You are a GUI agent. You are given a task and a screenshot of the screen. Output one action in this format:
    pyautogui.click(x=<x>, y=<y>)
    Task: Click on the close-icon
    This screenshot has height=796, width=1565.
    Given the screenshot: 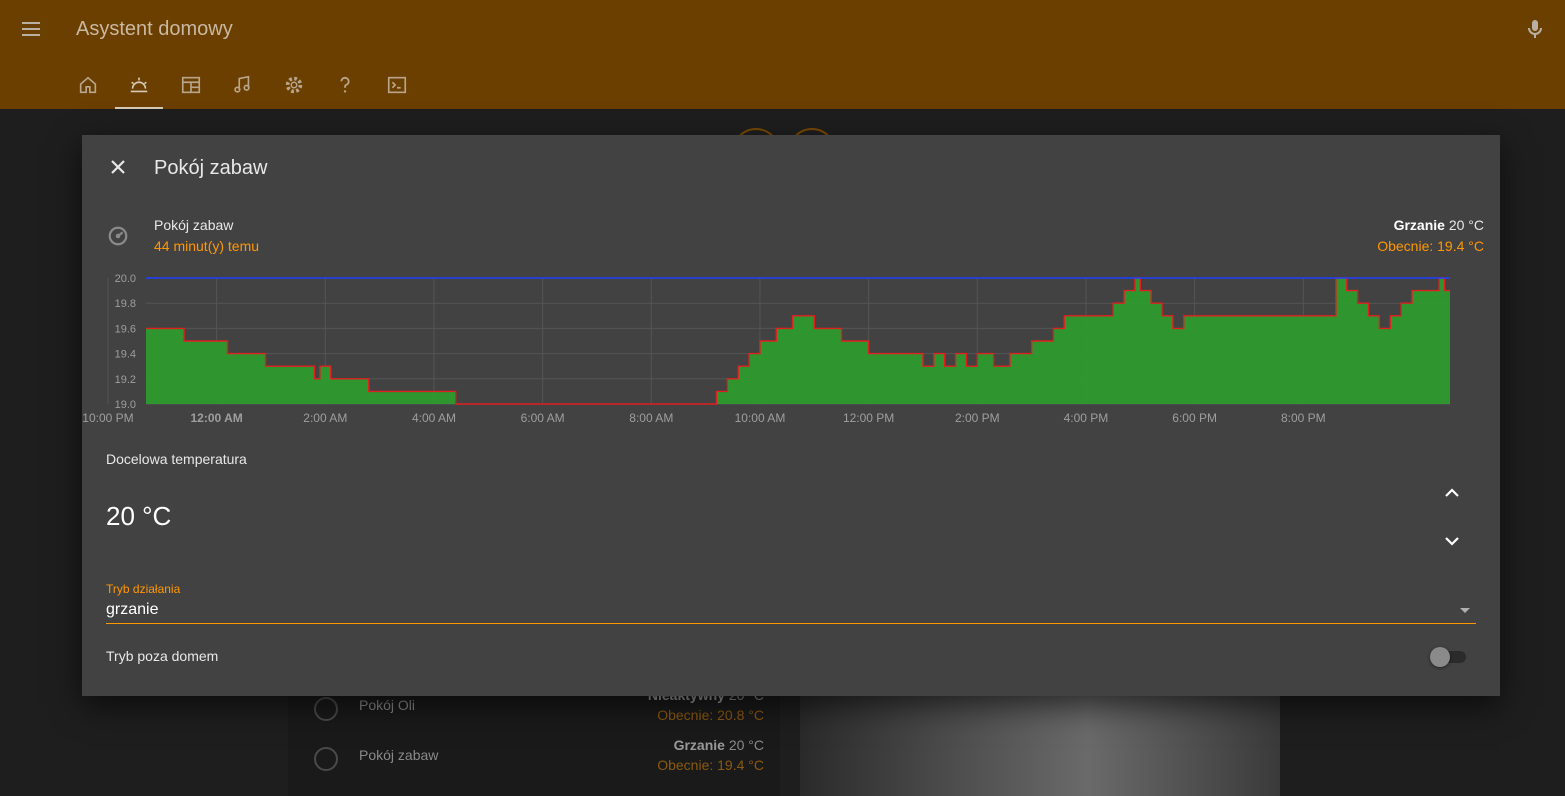 What is the action you would take?
    pyautogui.click(x=118, y=167)
    